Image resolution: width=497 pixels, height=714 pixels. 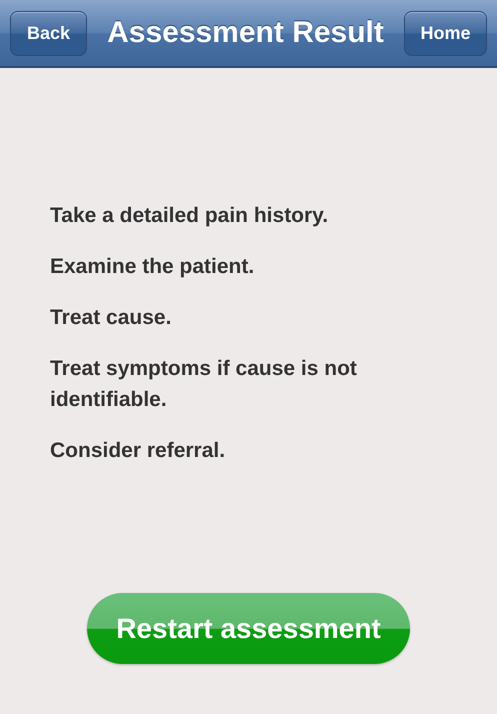 What do you see at coordinates (204, 384) in the screenshot?
I see `instruction-text: Treat symptoms if cause is not identifiable.` at bounding box center [204, 384].